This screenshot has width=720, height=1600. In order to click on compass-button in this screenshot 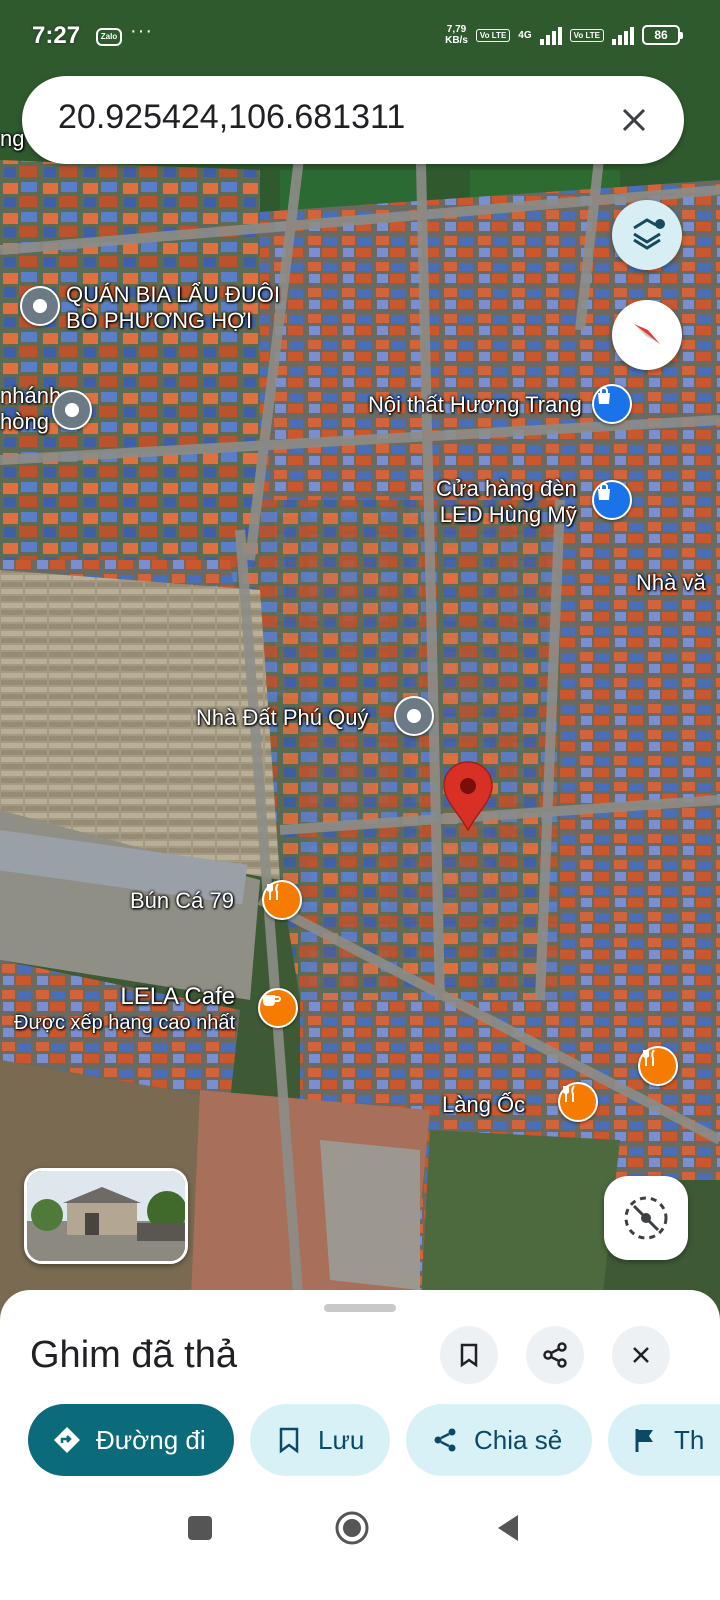, I will do `click(647, 335)`.